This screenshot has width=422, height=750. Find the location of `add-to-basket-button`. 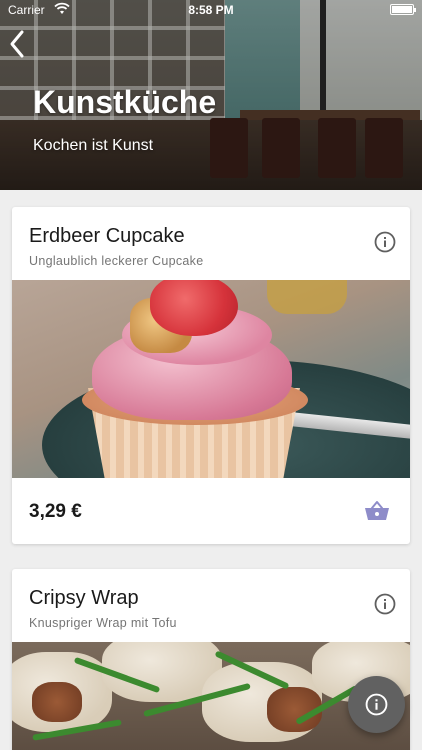

add-to-basket-button is located at coordinates (377, 511).